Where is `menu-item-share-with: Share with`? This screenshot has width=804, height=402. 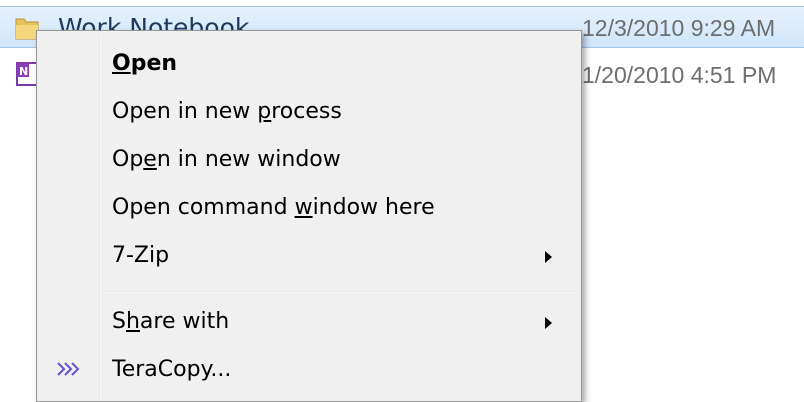
menu-item-share-with: Share with is located at coordinates (308, 323).